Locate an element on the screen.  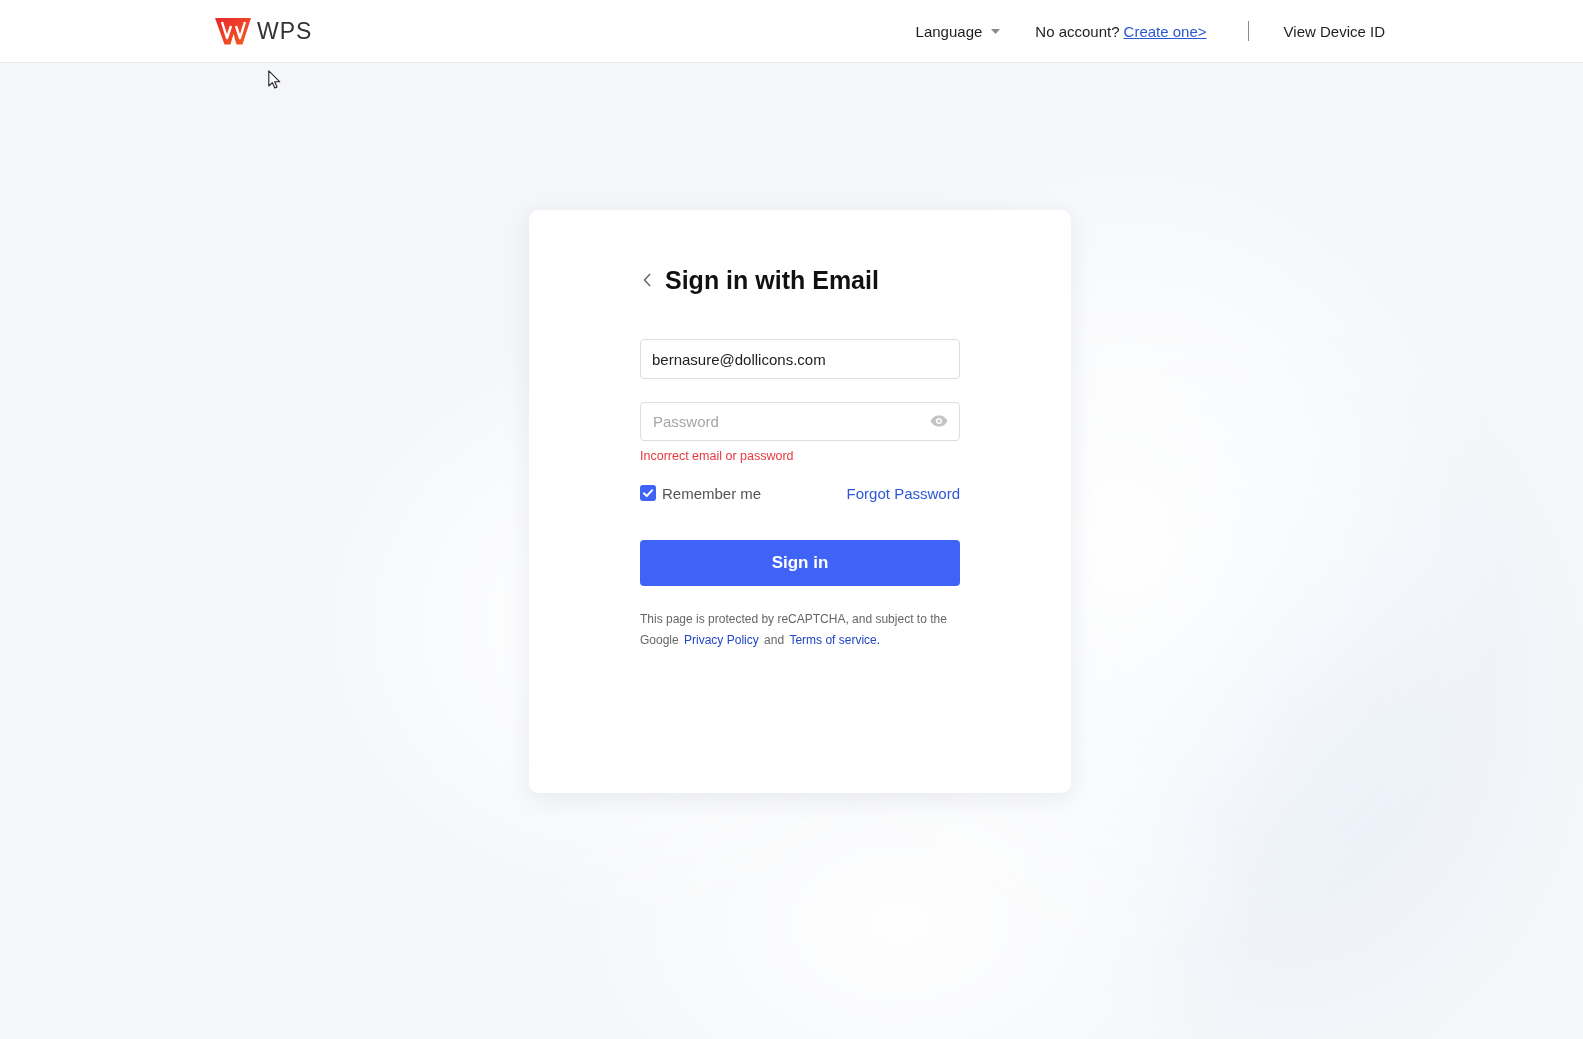
remember-label: Remember me is located at coordinates (712, 493).